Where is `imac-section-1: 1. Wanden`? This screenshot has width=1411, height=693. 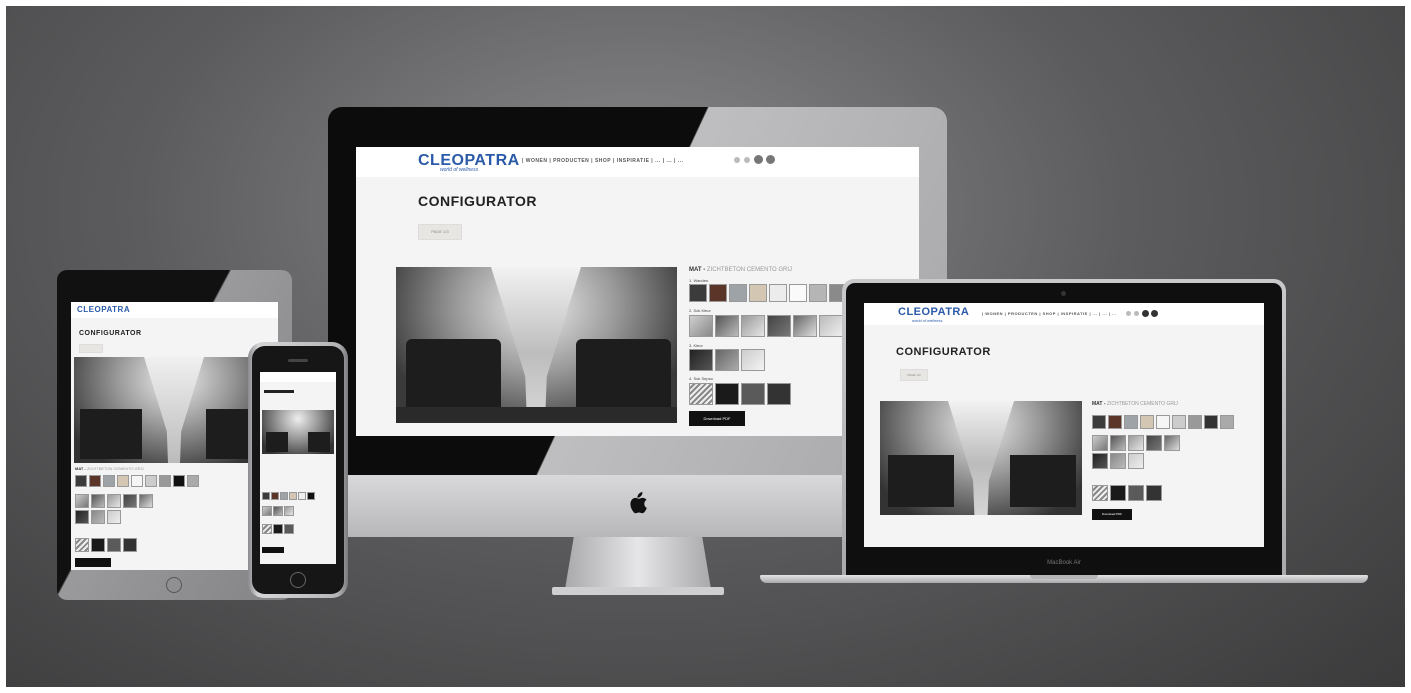
imac-section-1: 1. Wanden is located at coordinates (699, 280).